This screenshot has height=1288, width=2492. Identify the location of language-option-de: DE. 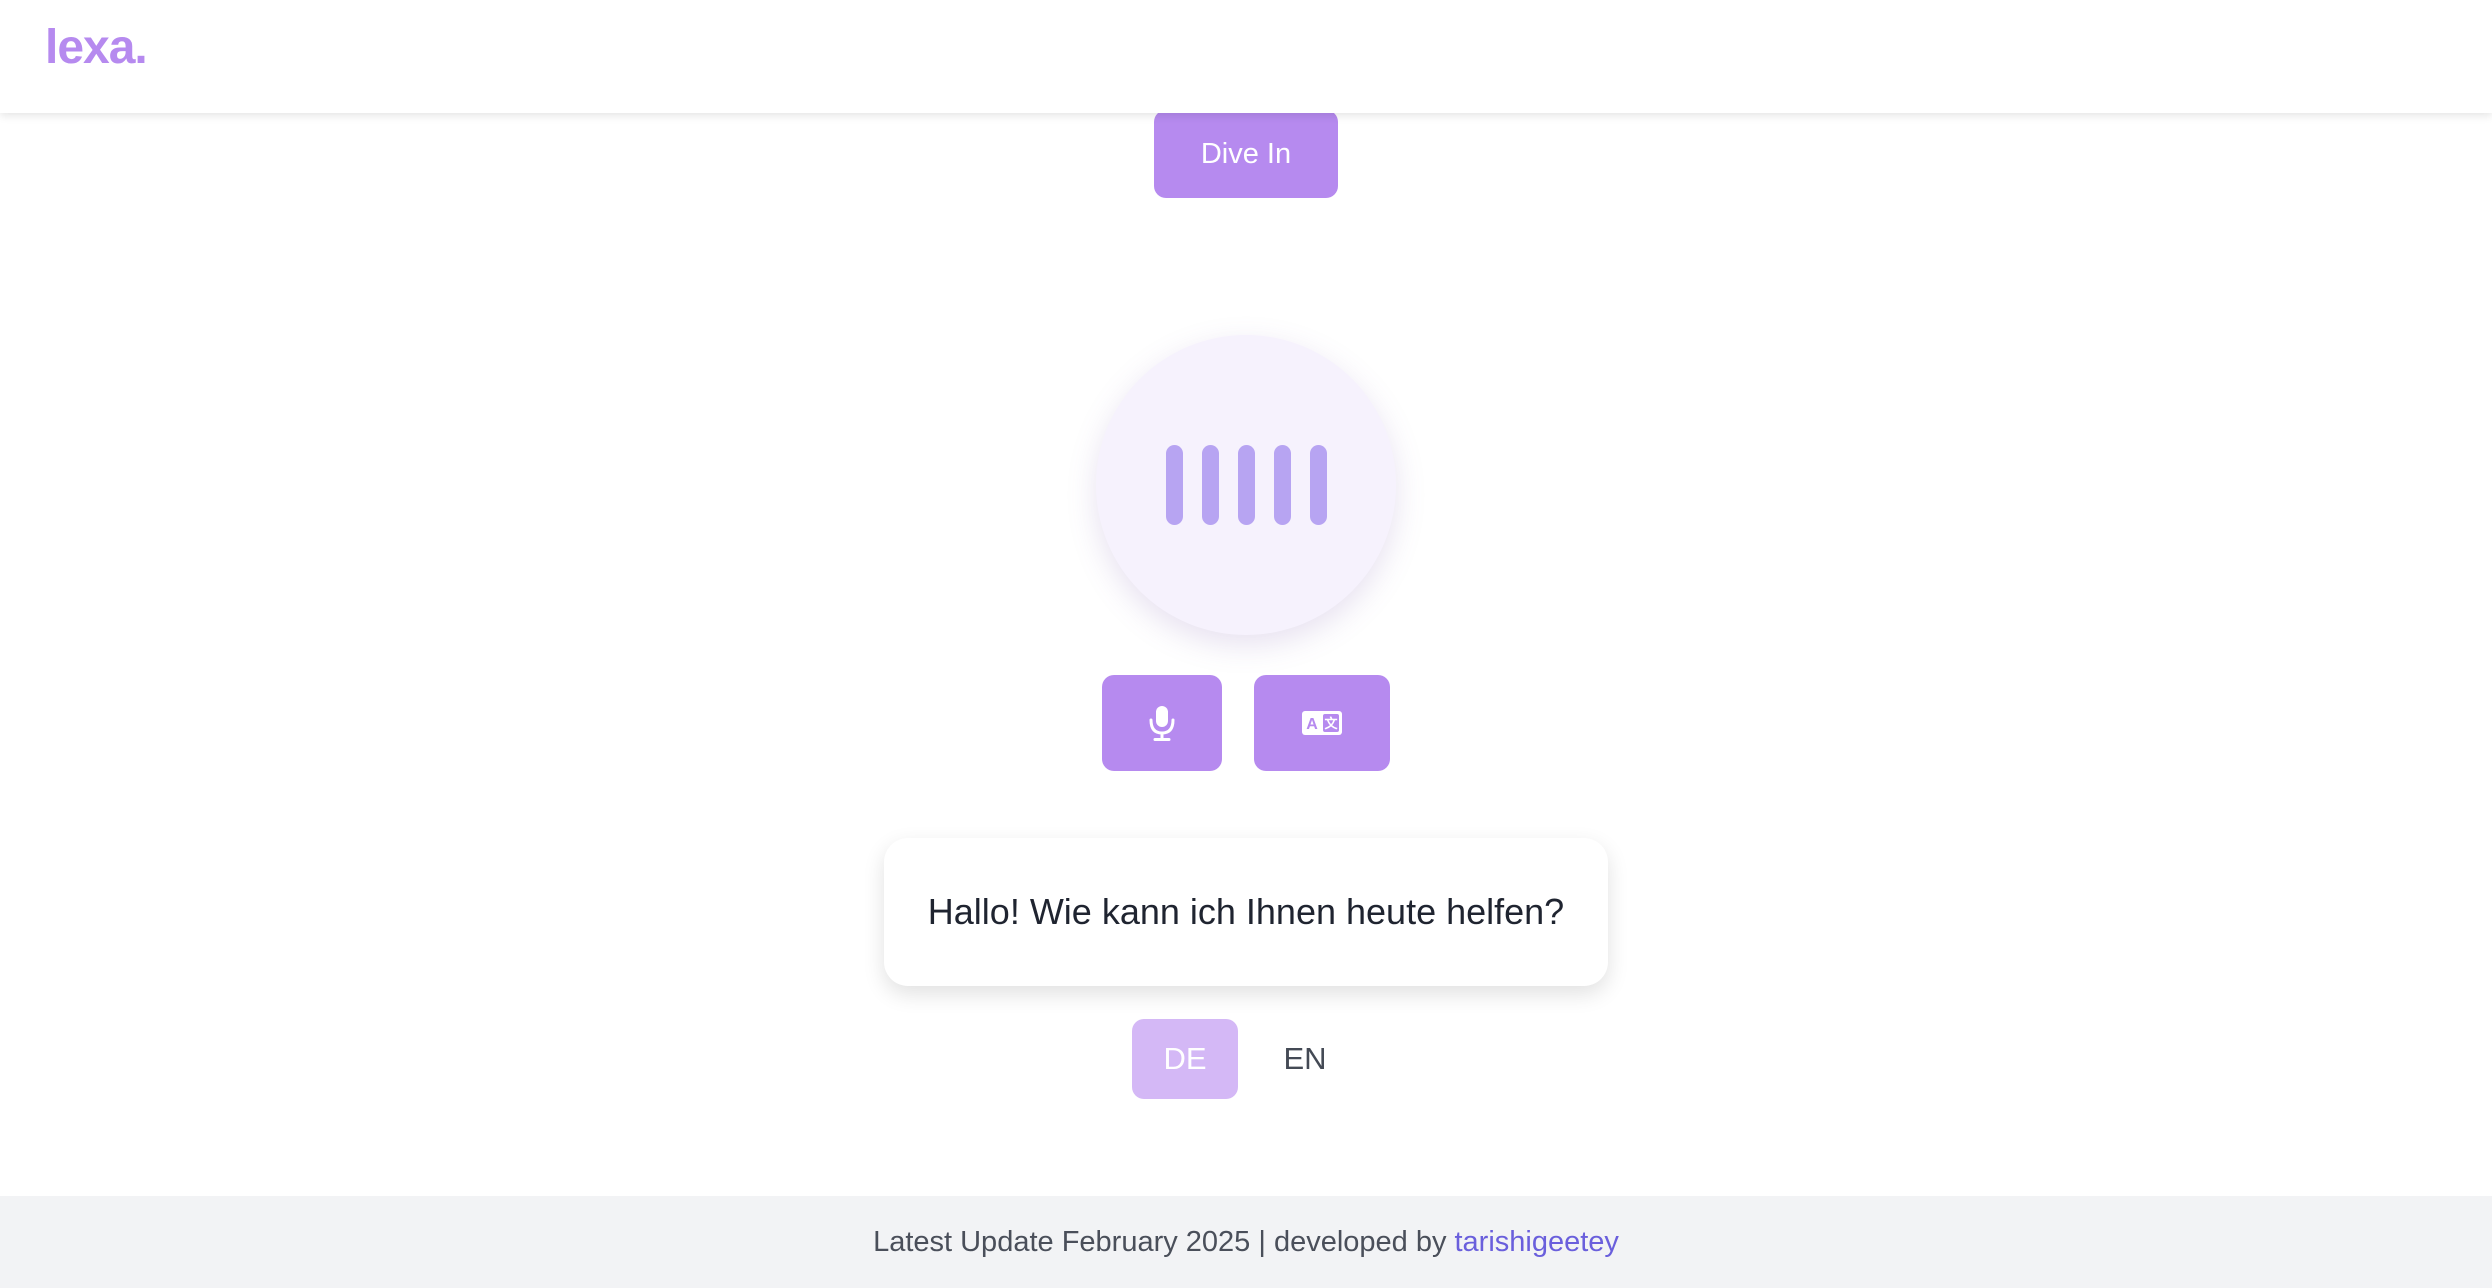
(1185, 1059).